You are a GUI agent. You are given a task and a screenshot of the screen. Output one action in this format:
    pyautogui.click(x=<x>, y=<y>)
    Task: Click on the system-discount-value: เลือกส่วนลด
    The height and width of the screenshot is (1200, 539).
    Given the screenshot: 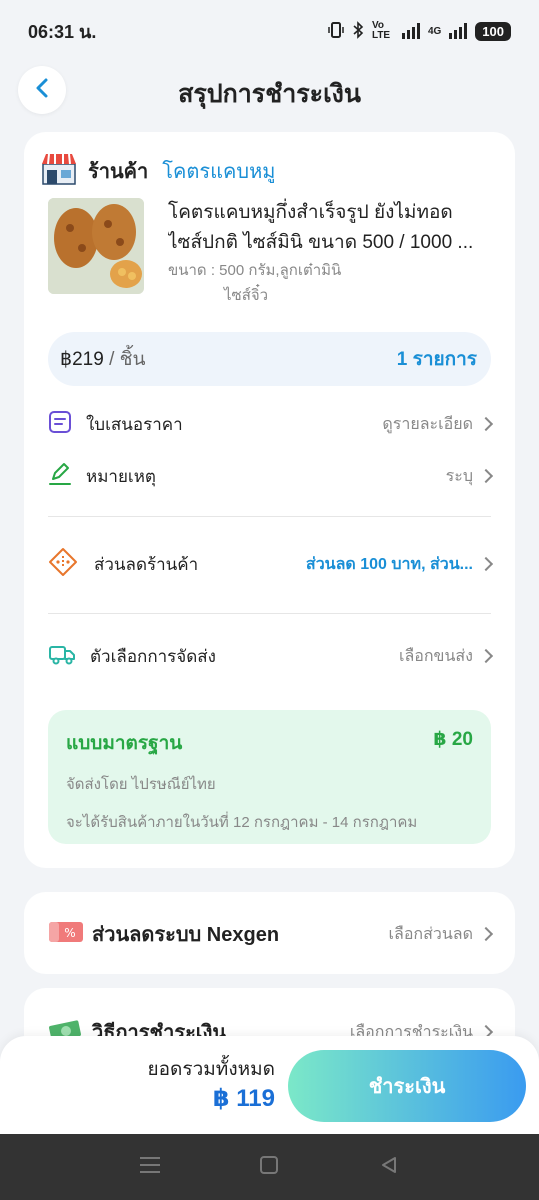 What is the action you would take?
    pyautogui.click(x=441, y=934)
    